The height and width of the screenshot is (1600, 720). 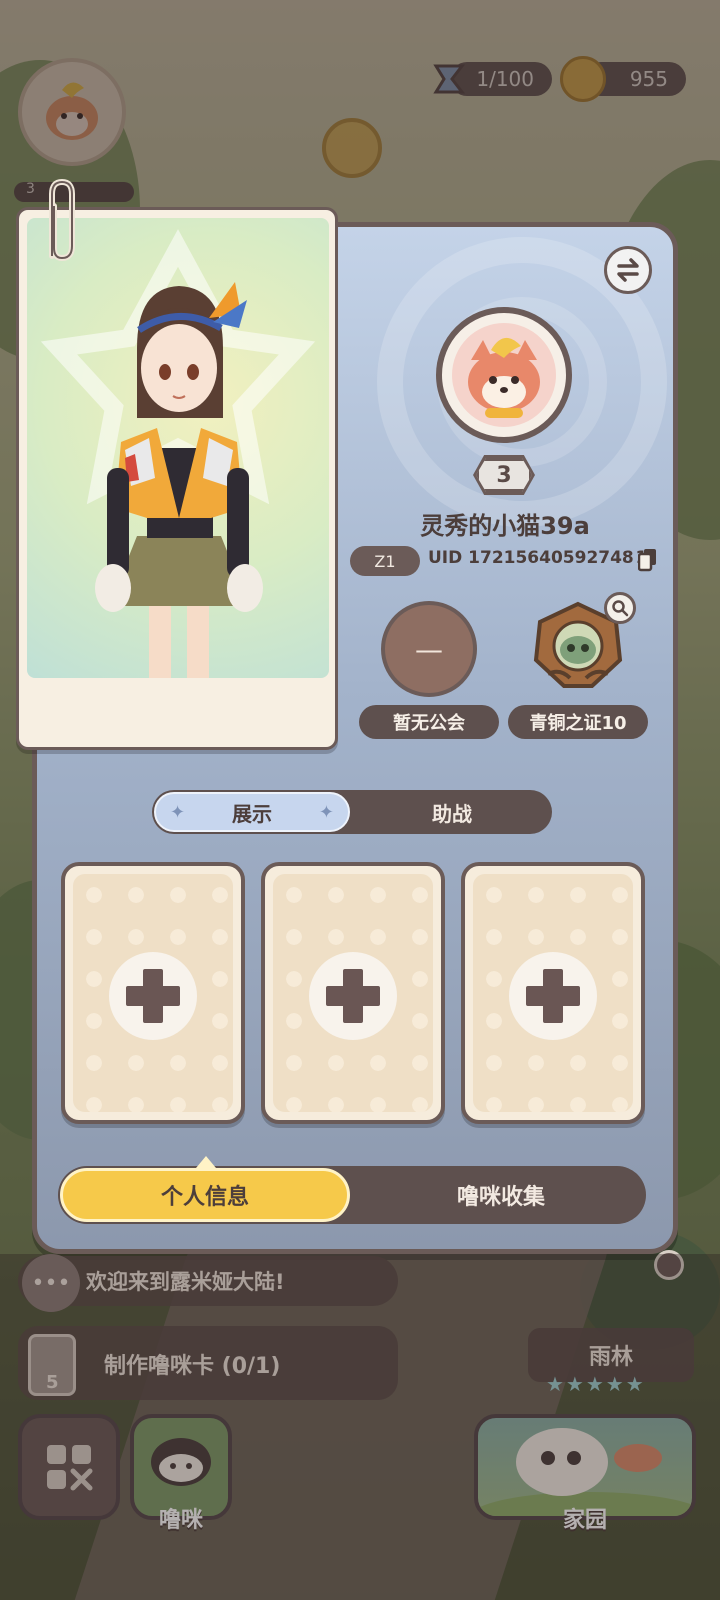 I want to click on fox-avatar-icon, so click(x=504, y=375).